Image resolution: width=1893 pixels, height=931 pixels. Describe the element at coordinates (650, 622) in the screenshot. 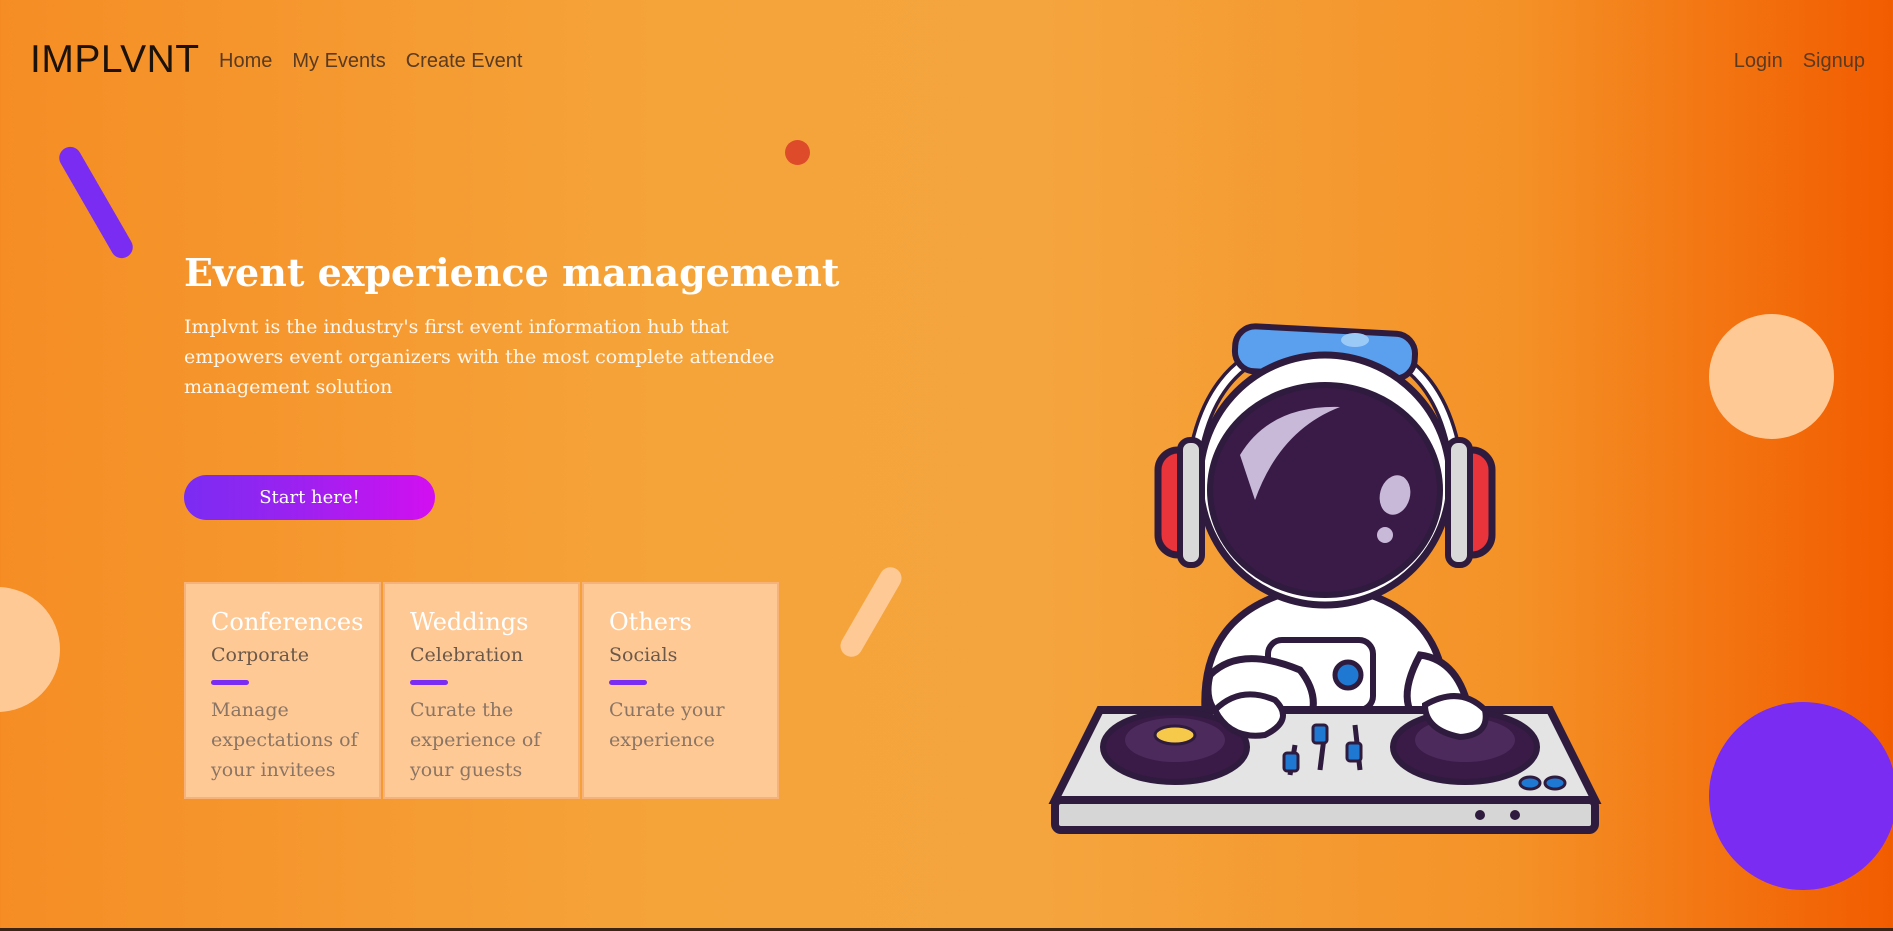

I see `card-title: Others` at that location.